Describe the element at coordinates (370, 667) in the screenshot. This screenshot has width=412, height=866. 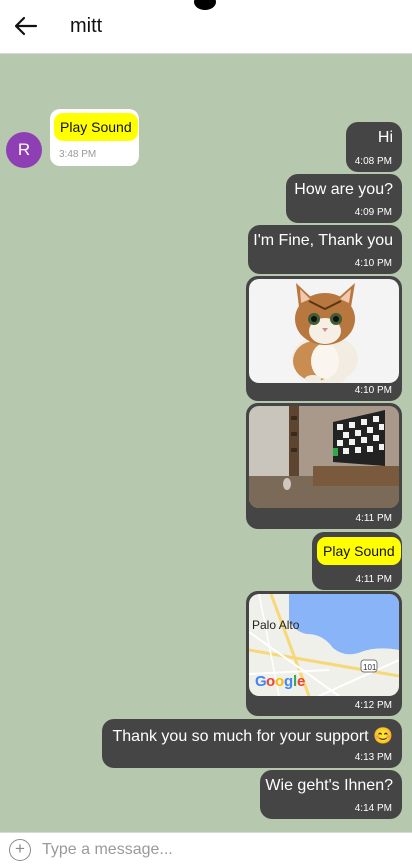
I see `svg-text: 101` at that location.